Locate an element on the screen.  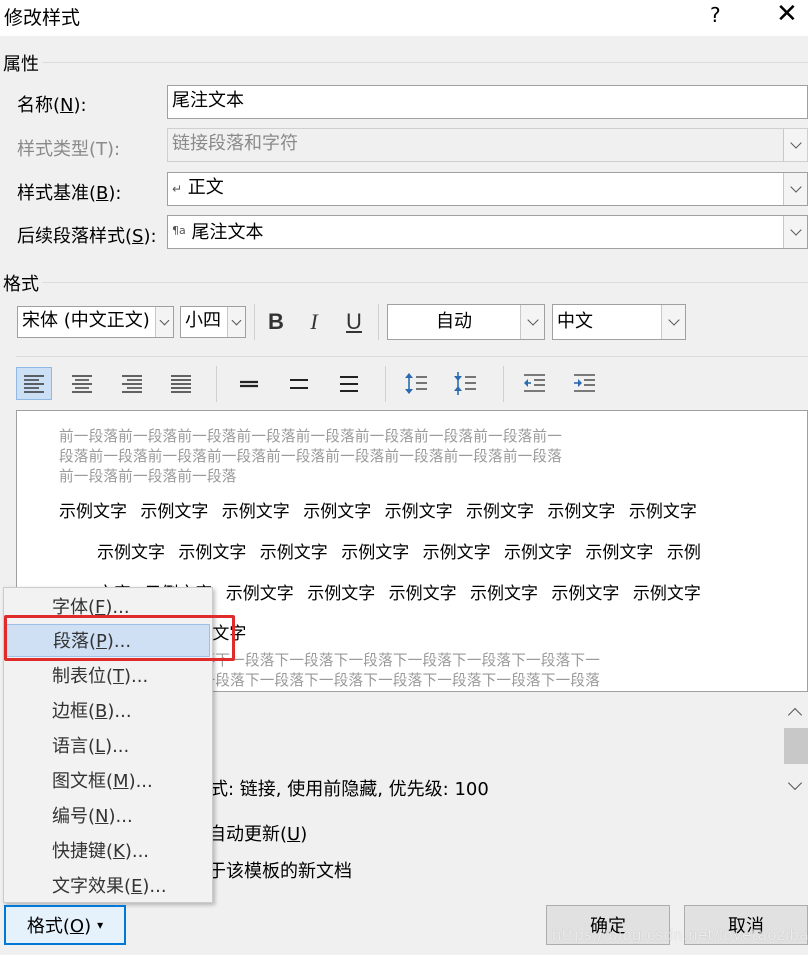
align-left-button is located at coordinates (34, 383).